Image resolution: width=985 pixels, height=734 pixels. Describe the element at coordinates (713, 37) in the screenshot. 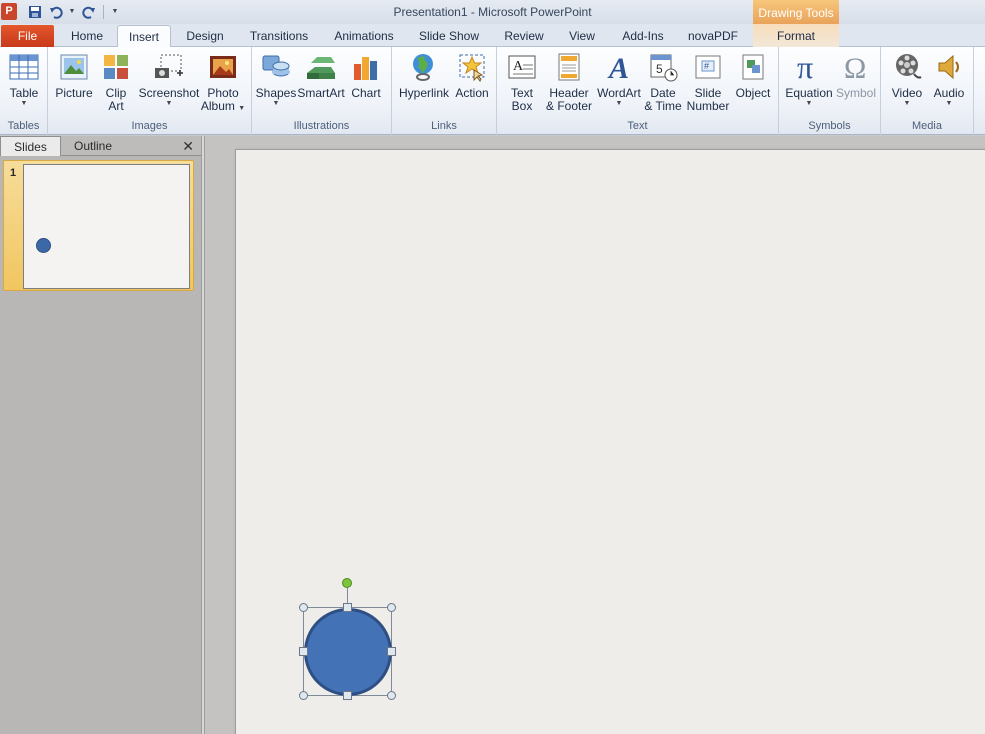

I see `tab-novapdf: novaPDF` at that location.